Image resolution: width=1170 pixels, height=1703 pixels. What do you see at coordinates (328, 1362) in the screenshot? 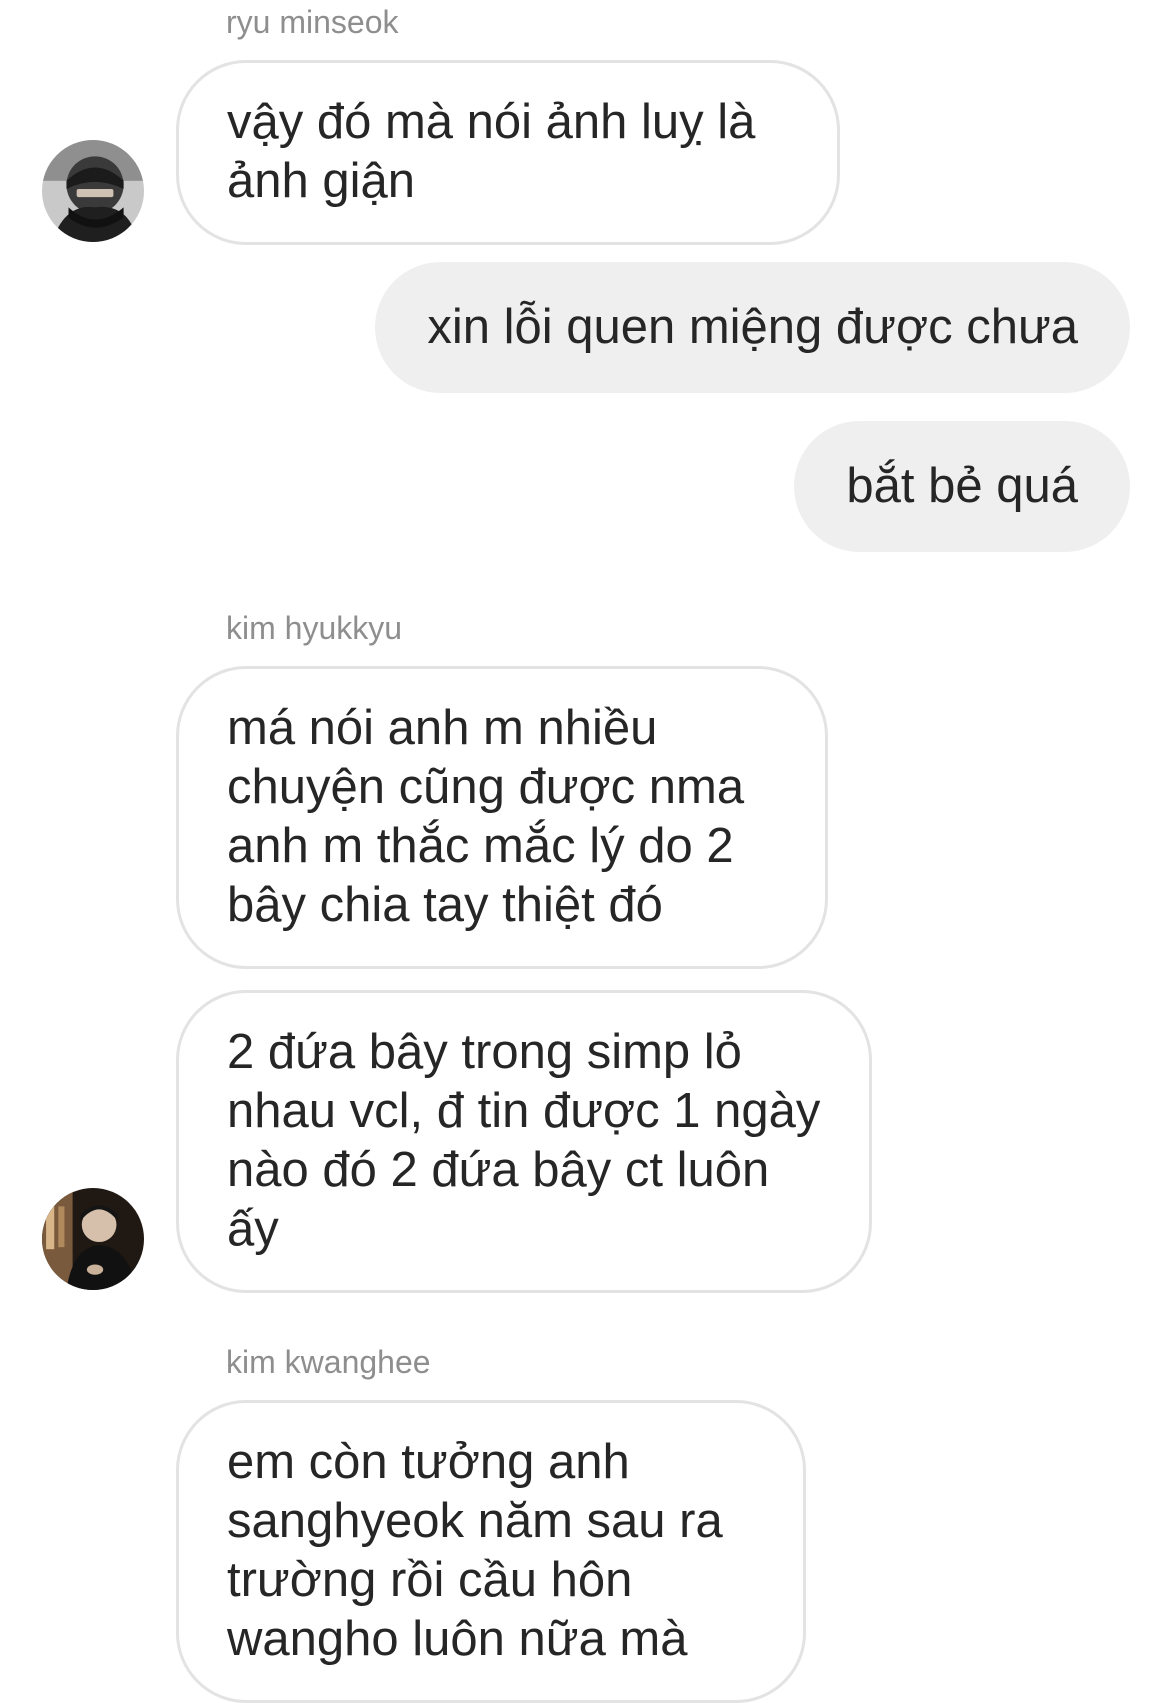
I see `sender-name: kim kwanghee` at bounding box center [328, 1362].